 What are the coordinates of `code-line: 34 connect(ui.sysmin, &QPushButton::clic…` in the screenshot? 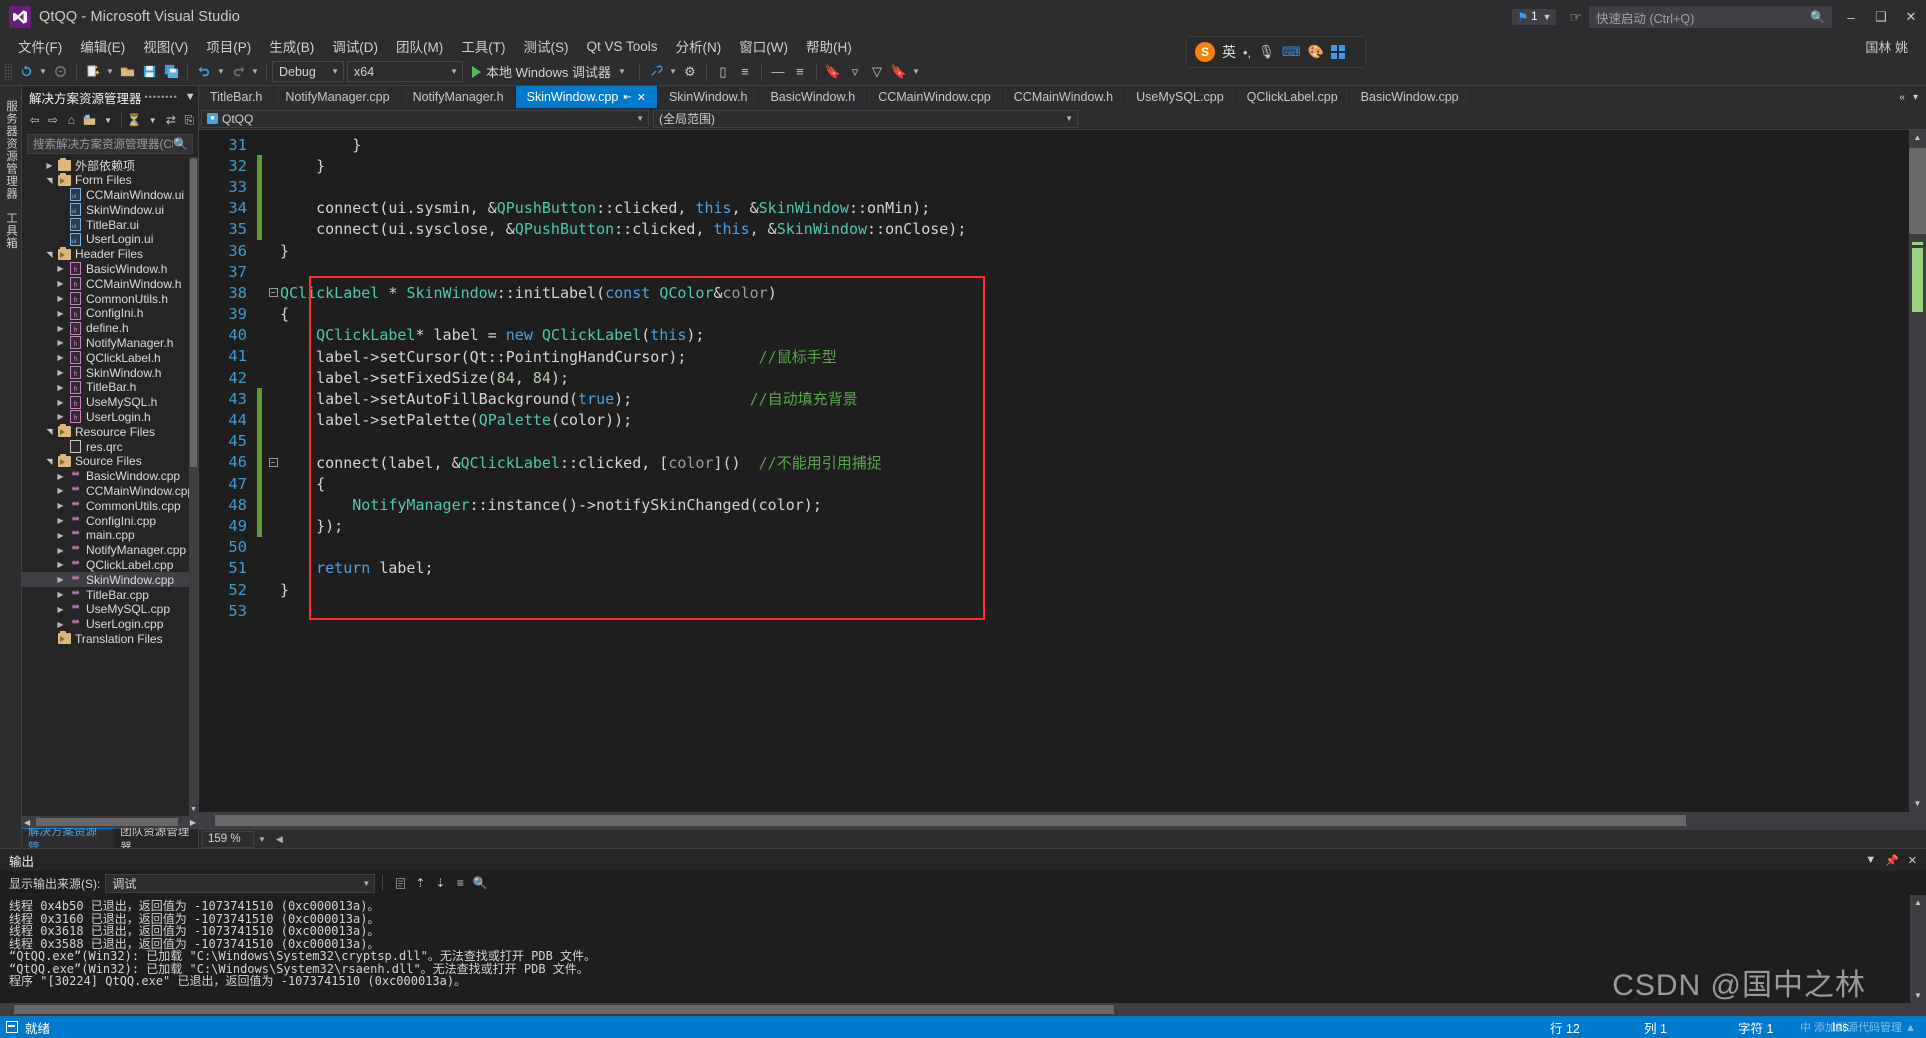 It's located at (1054, 208).